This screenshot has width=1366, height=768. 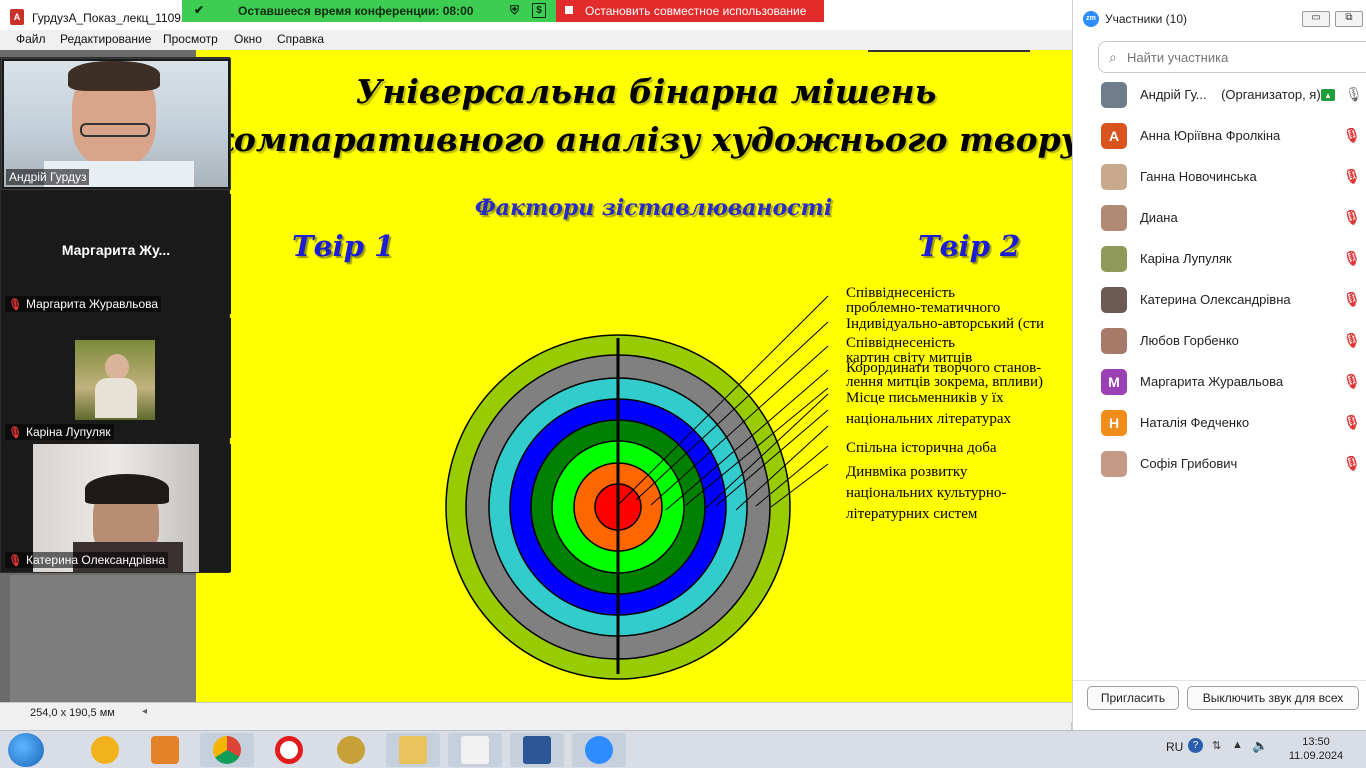 I want to click on participant-row: H Наталія Федченко 🎙, so click(x=1219, y=422).